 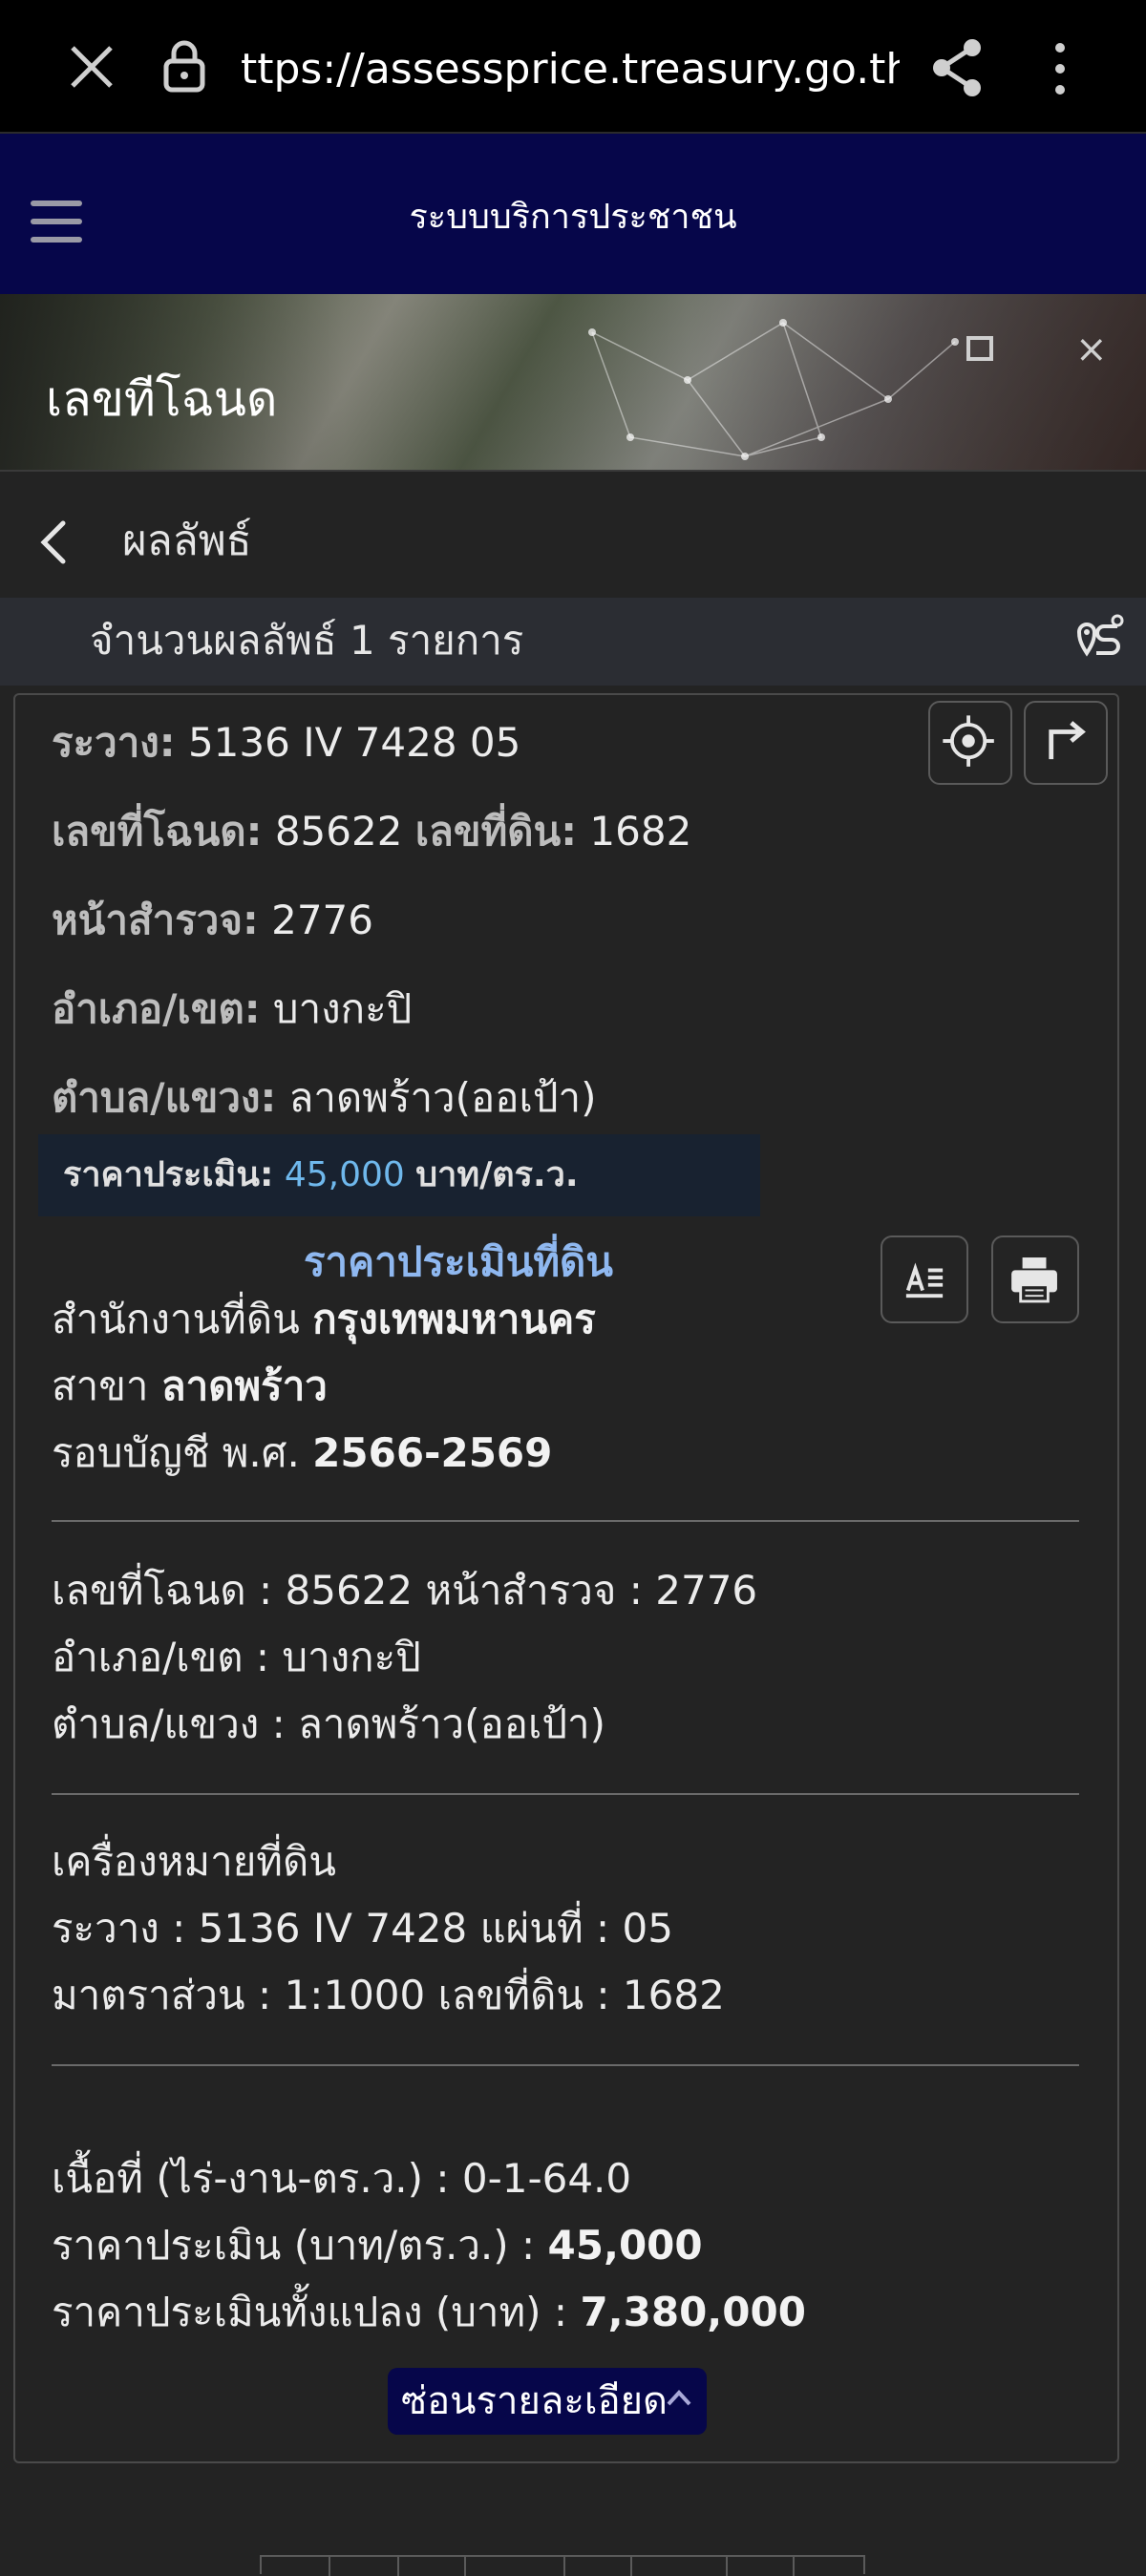 What do you see at coordinates (547, 2401) in the screenshot?
I see `hide-details-button: ซ่อนรายละเอียด` at bounding box center [547, 2401].